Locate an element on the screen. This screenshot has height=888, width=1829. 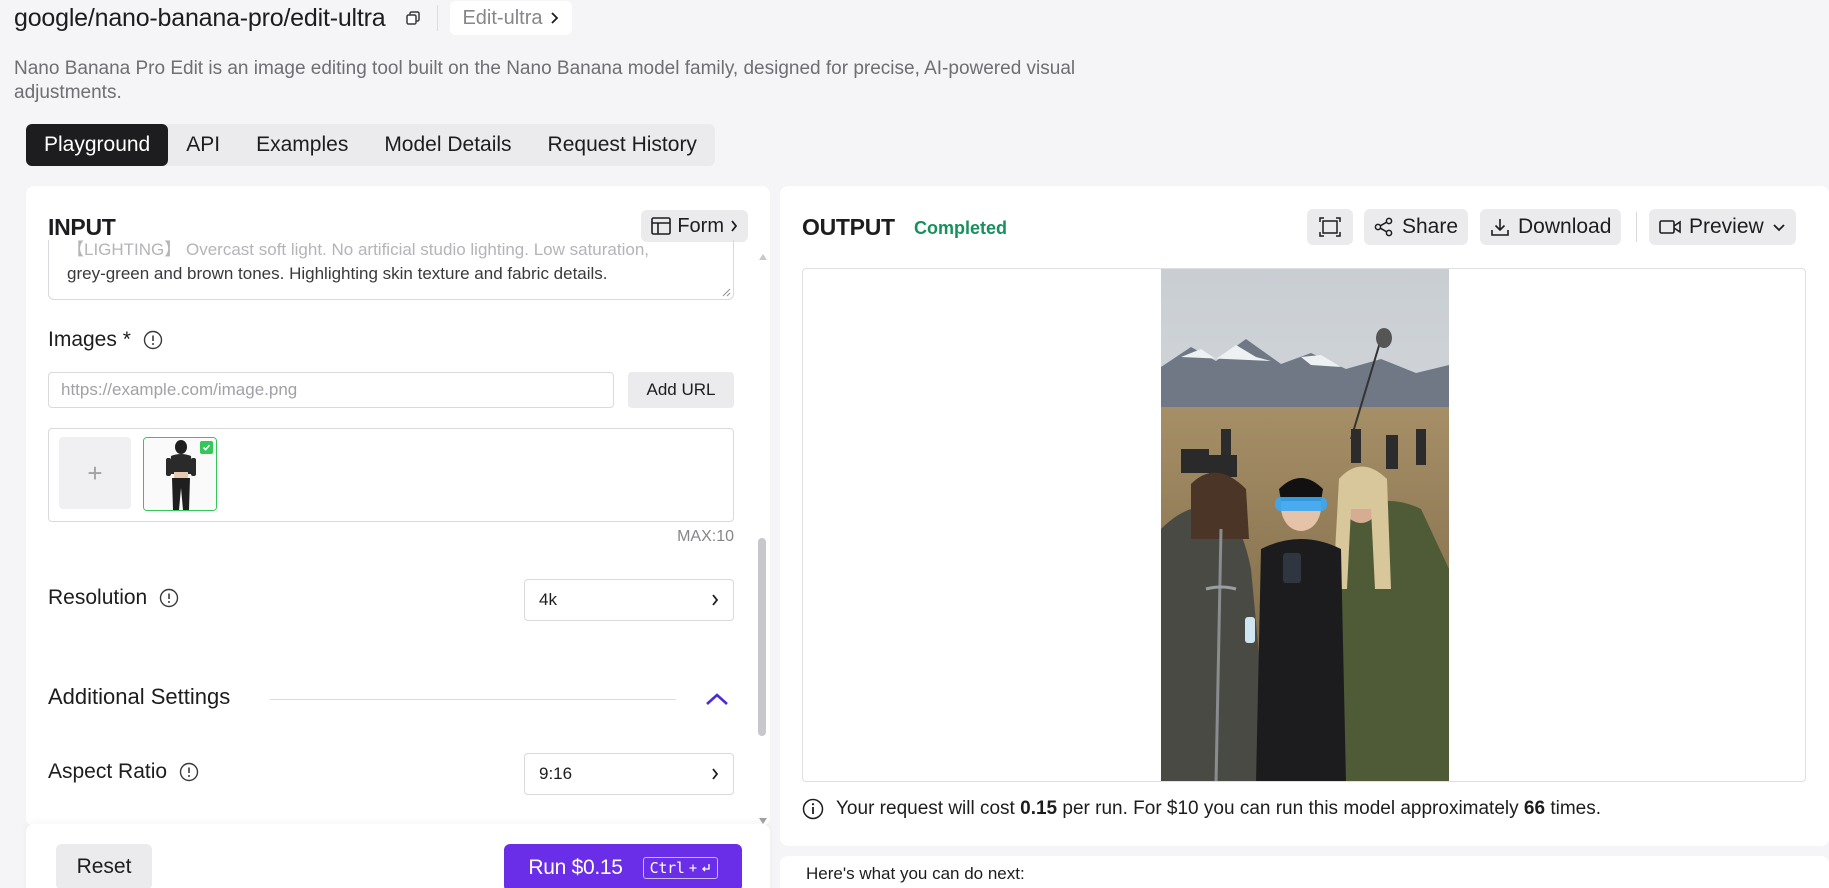
next-steps-heading: Here's what you can do next: is located at coordinates (915, 873).